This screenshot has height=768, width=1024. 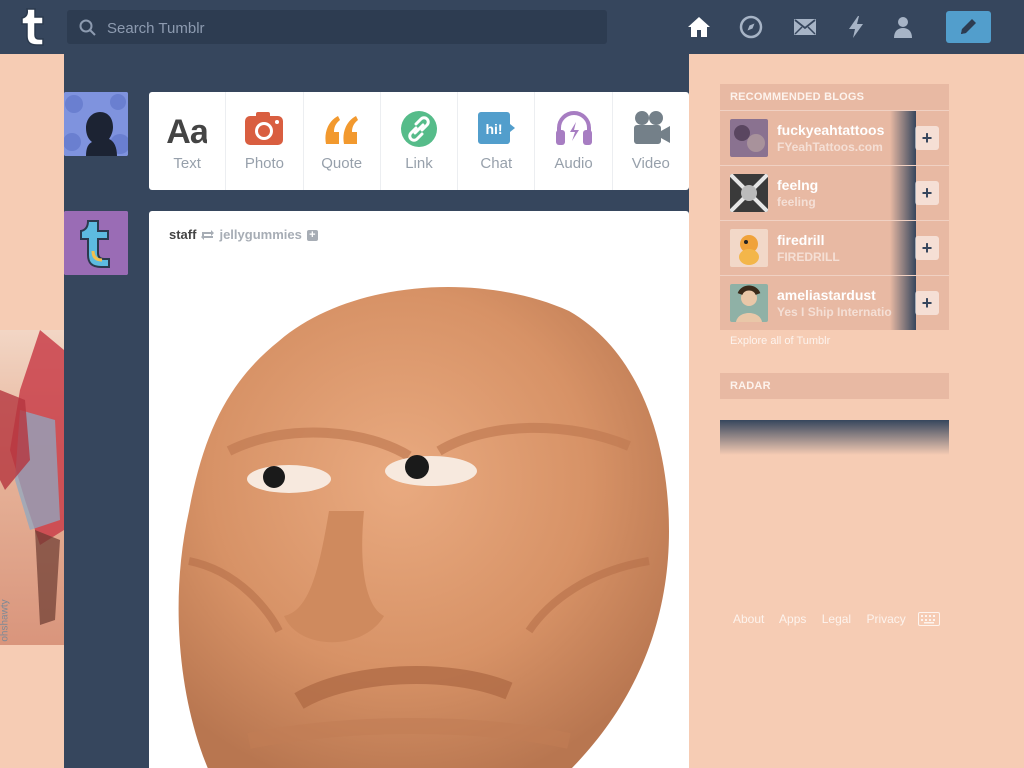 I want to click on post-type-link: Link, so click(x=420, y=141).